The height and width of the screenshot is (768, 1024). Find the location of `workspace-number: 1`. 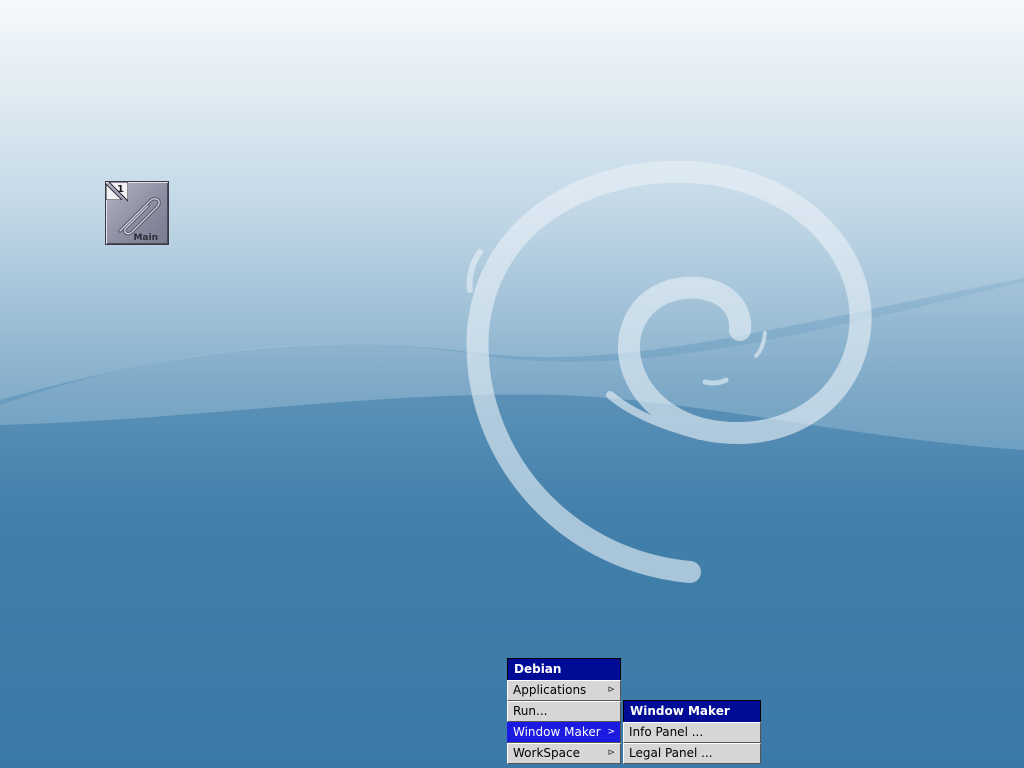

workspace-number: 1 is located at coordinates (120, 189).